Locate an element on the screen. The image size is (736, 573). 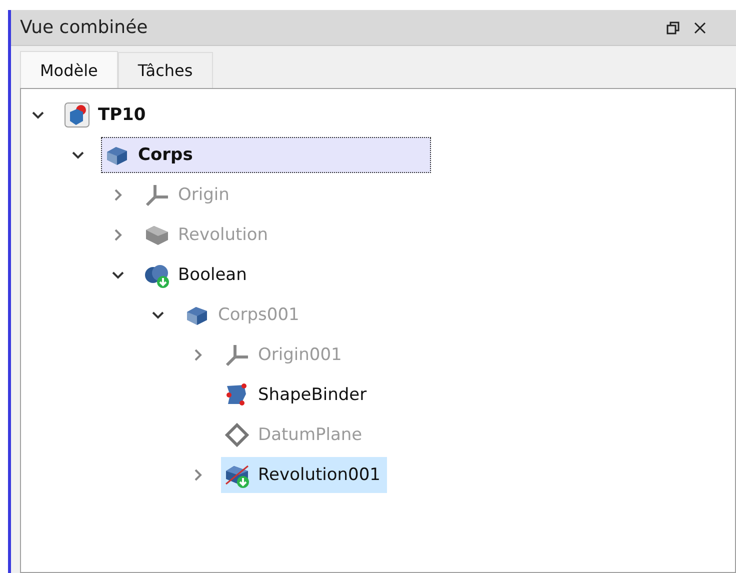
float-icon is located at coordinates (673, 27).